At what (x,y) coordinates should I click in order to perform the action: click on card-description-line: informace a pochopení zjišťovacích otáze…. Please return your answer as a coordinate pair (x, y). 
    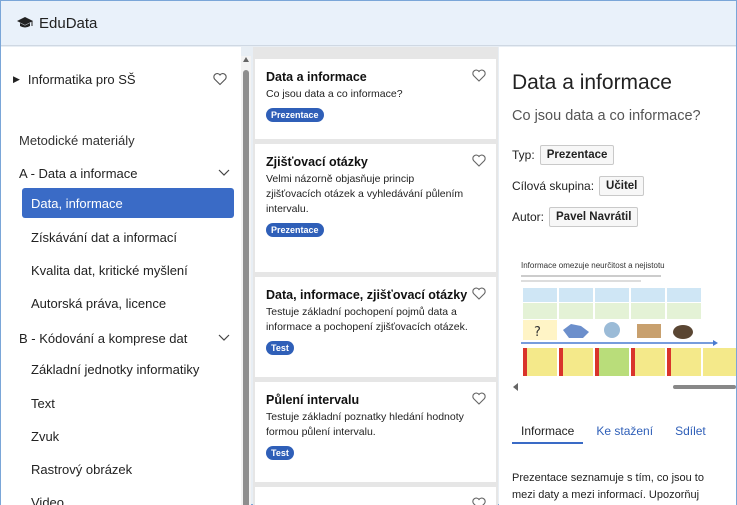
    Looking at the image, I should click on (367, 327).